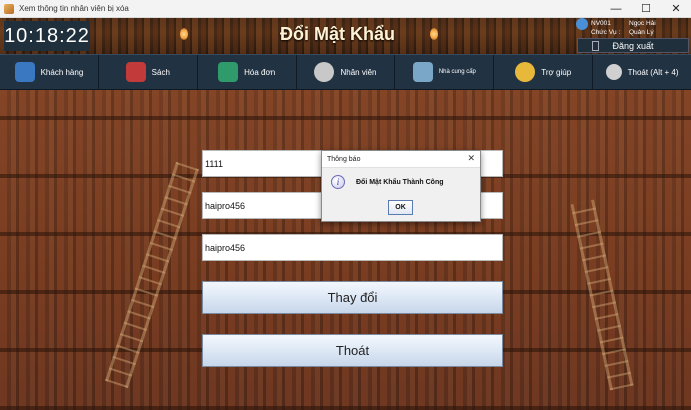 The height and width of the screenshot is (410, 691). Describe the element at coordinates (160, 72) in the screenshot. I see `nav-item-label: Sách` at that location.